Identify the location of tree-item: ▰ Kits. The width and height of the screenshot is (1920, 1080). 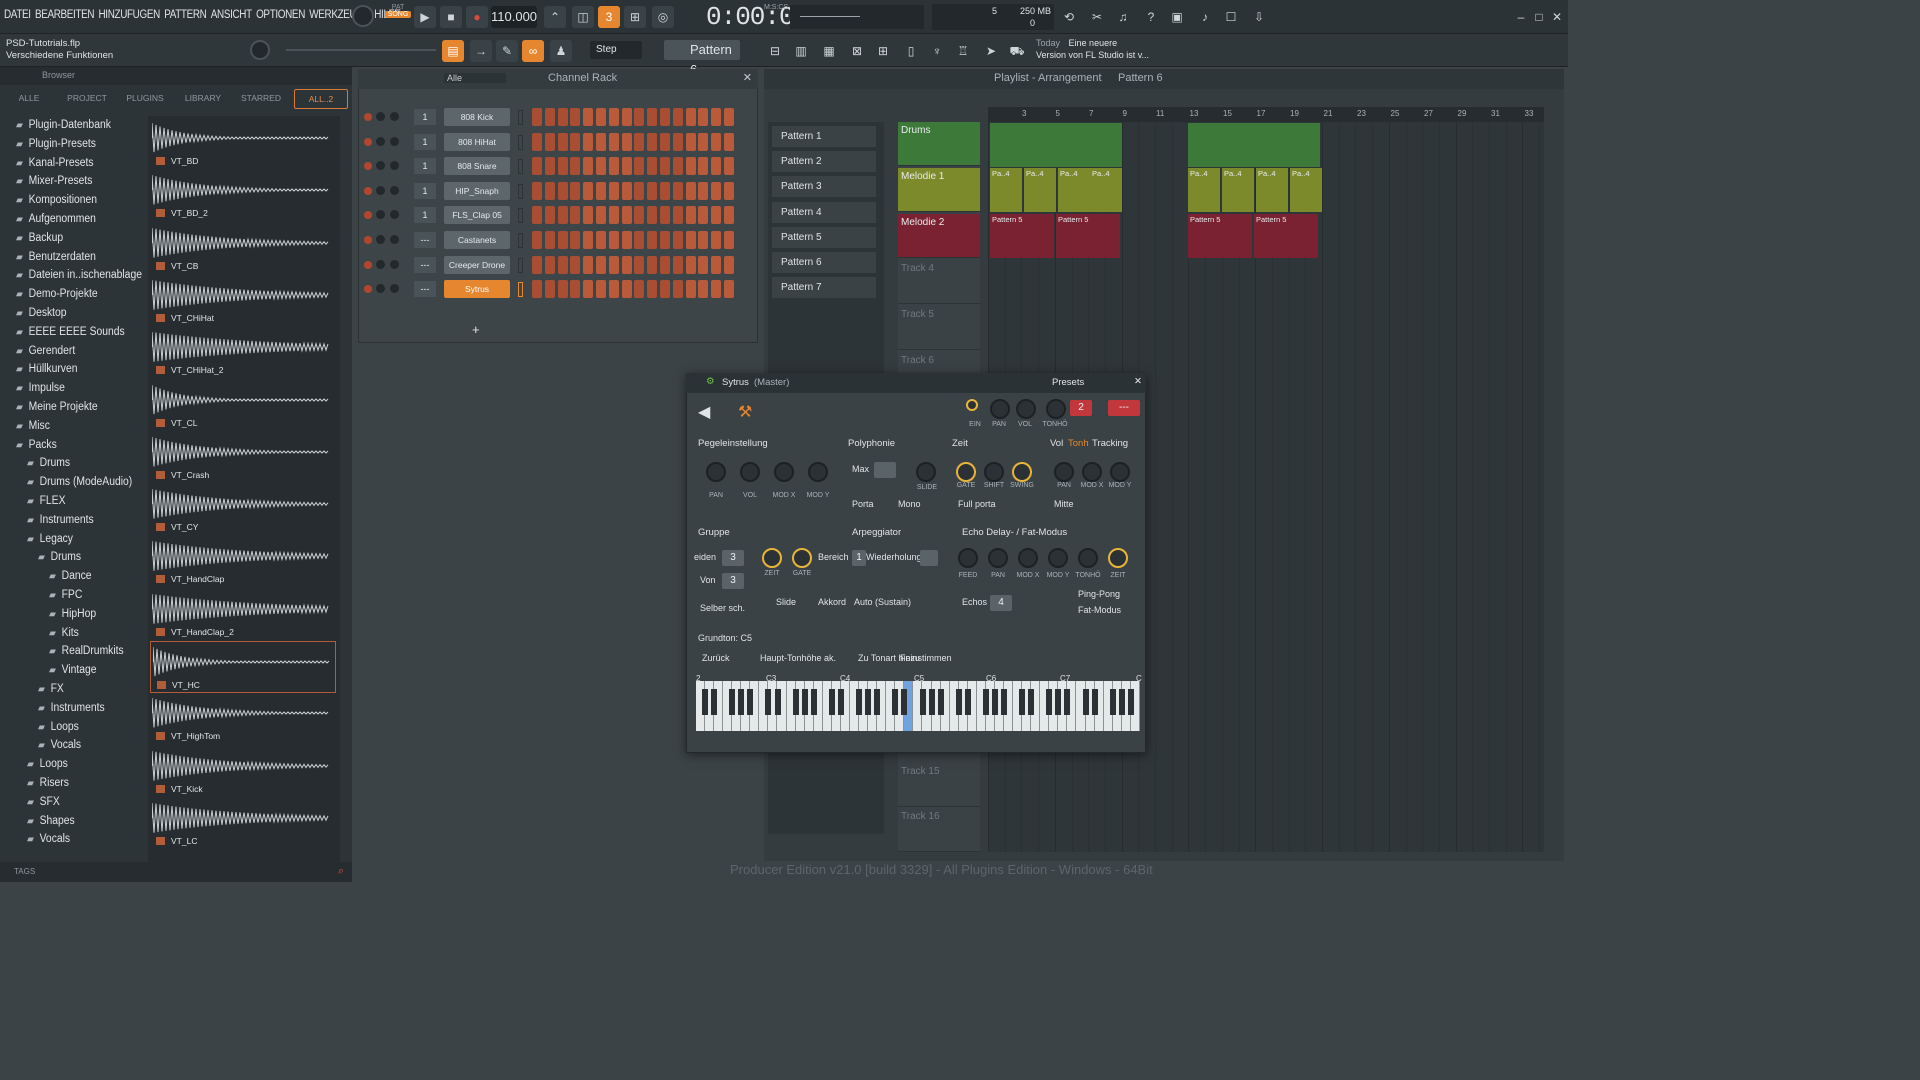
(64, 633).